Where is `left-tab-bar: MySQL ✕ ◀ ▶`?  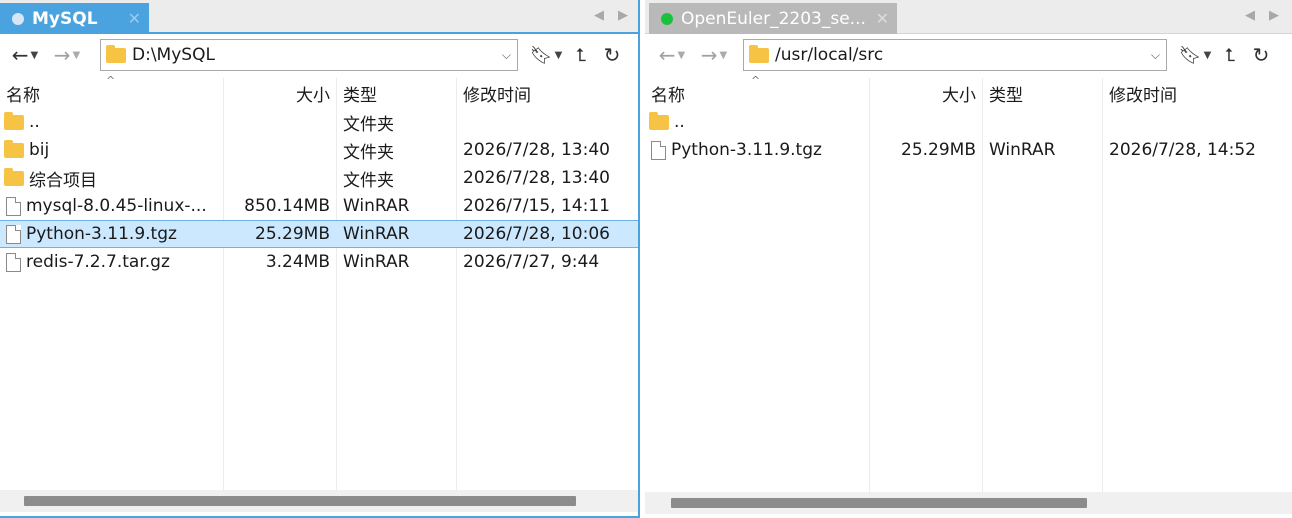
left-tab-bar: MySQL ✕ ◀ ▶ is located at coordinates (319, 17).